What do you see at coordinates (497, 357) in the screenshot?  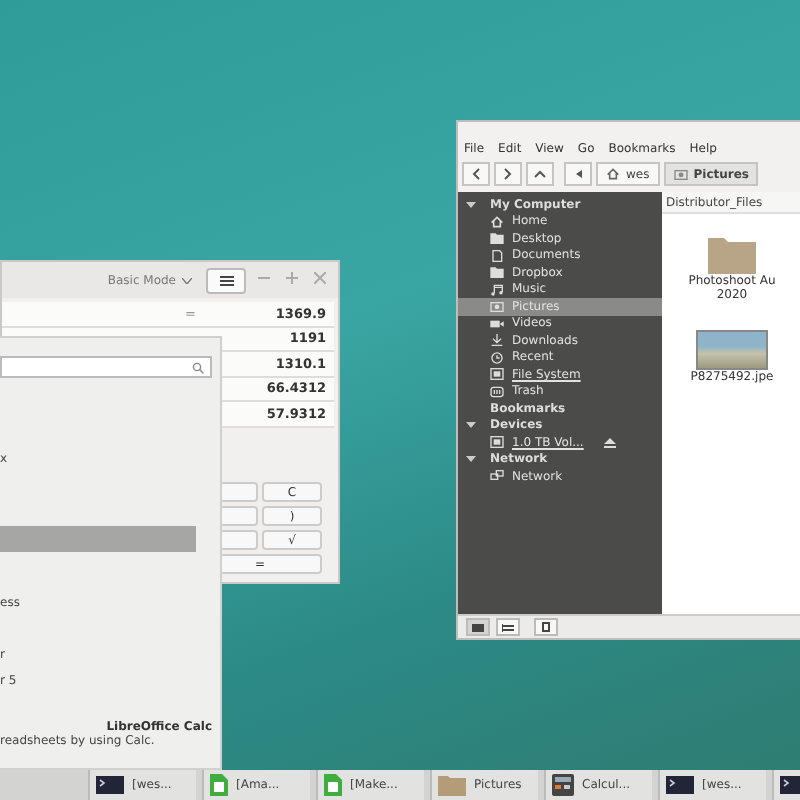 I see `clock-icon` at bounding box center [497, 357].